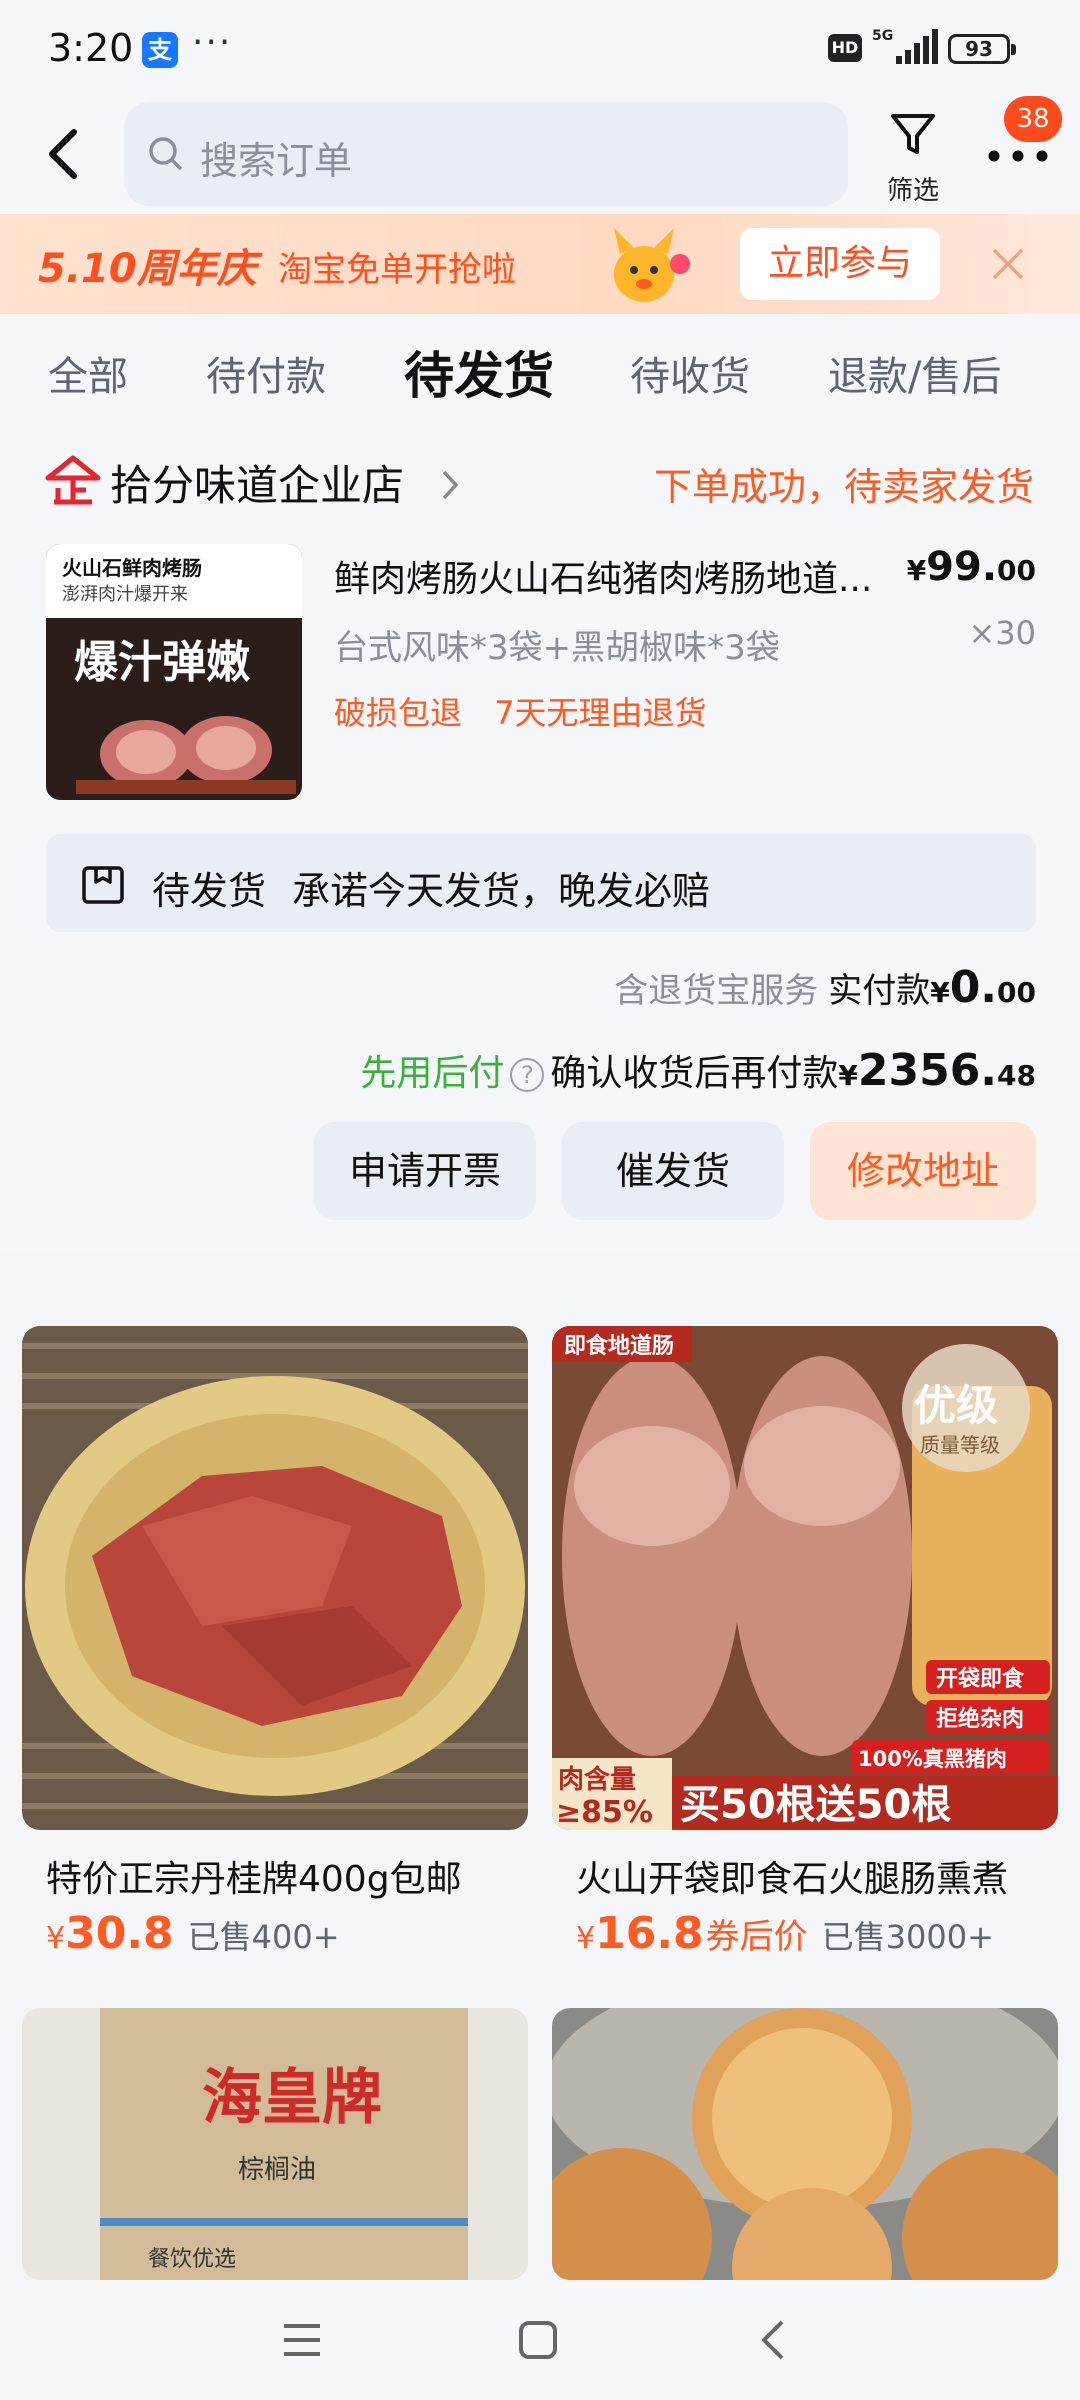 The height and width of the screenshot is (2400, 1080). Describe the element at coordinates (983, 987) in the screenshot. I see `paid-amount: ¥0.00` at that location.